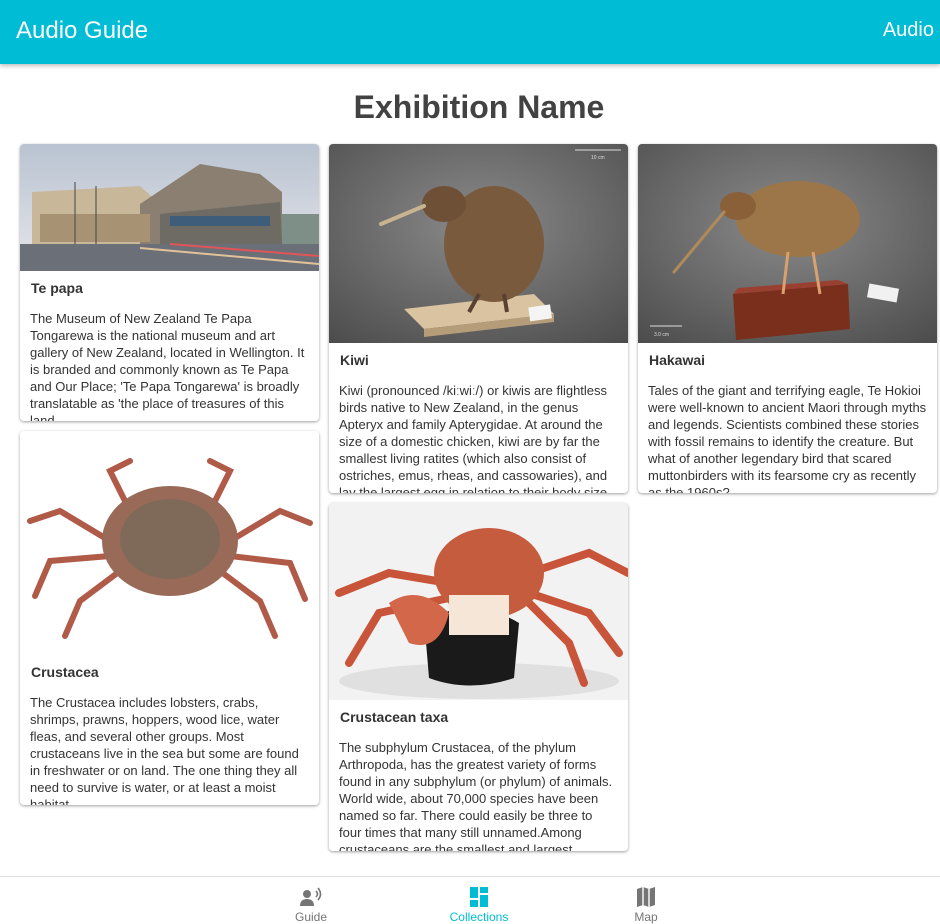 The image size is (940, 924). What do you see at coordinates (65, 672) in the screenshot?
I see `card-title: Crustacea` at bounding box center [65, 672].